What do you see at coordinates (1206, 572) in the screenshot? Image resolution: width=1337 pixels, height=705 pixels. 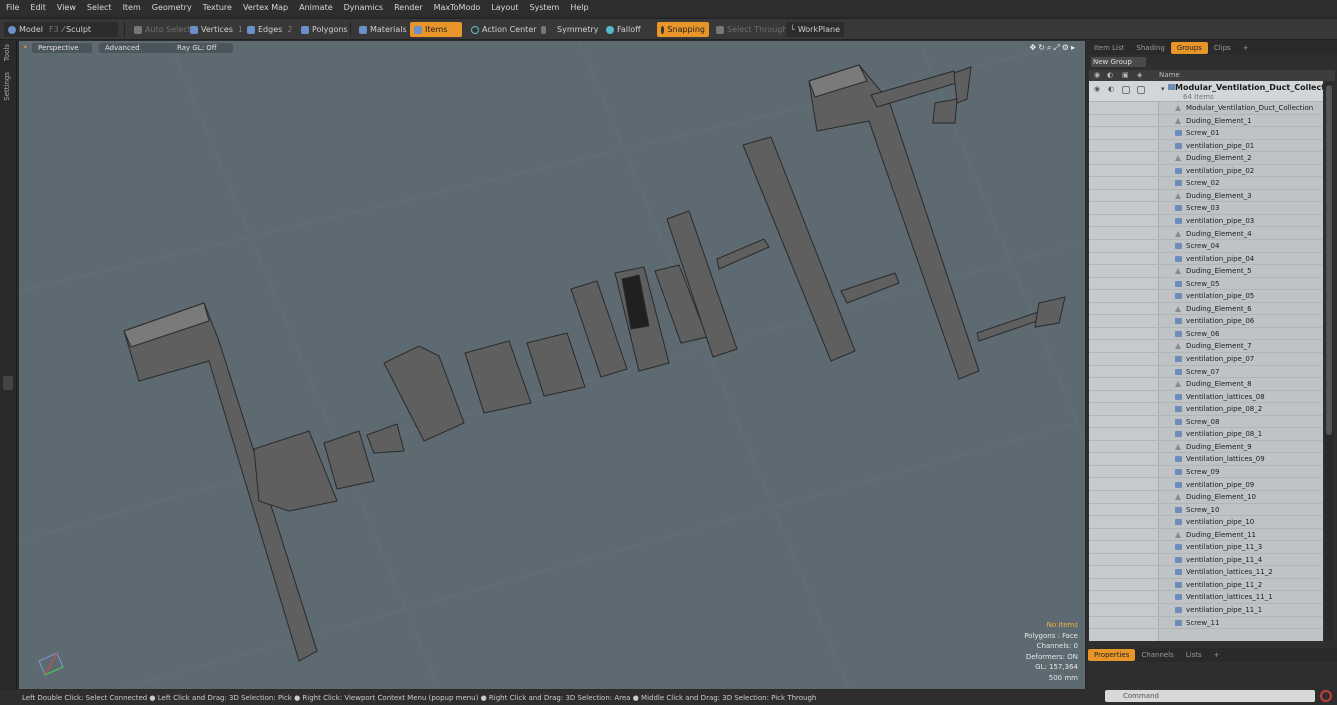 I see `list-item: Ventilation_lattices_11_2` at bounding box center [1206, 572].